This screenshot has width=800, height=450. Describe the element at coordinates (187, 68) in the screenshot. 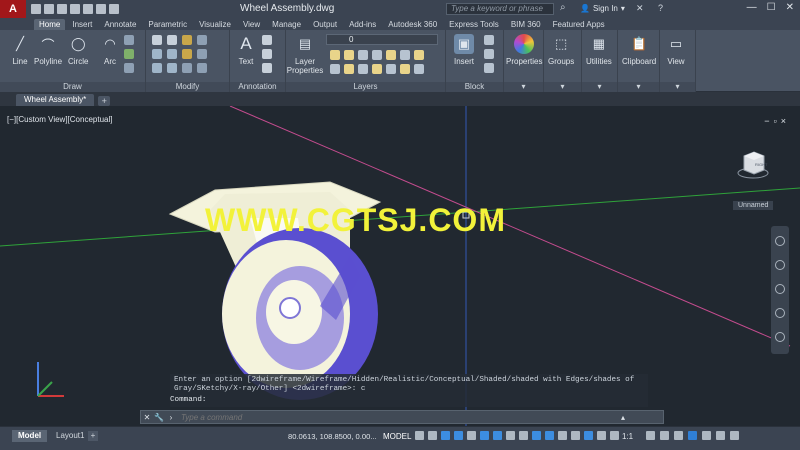

I see `array-icon` at that location.